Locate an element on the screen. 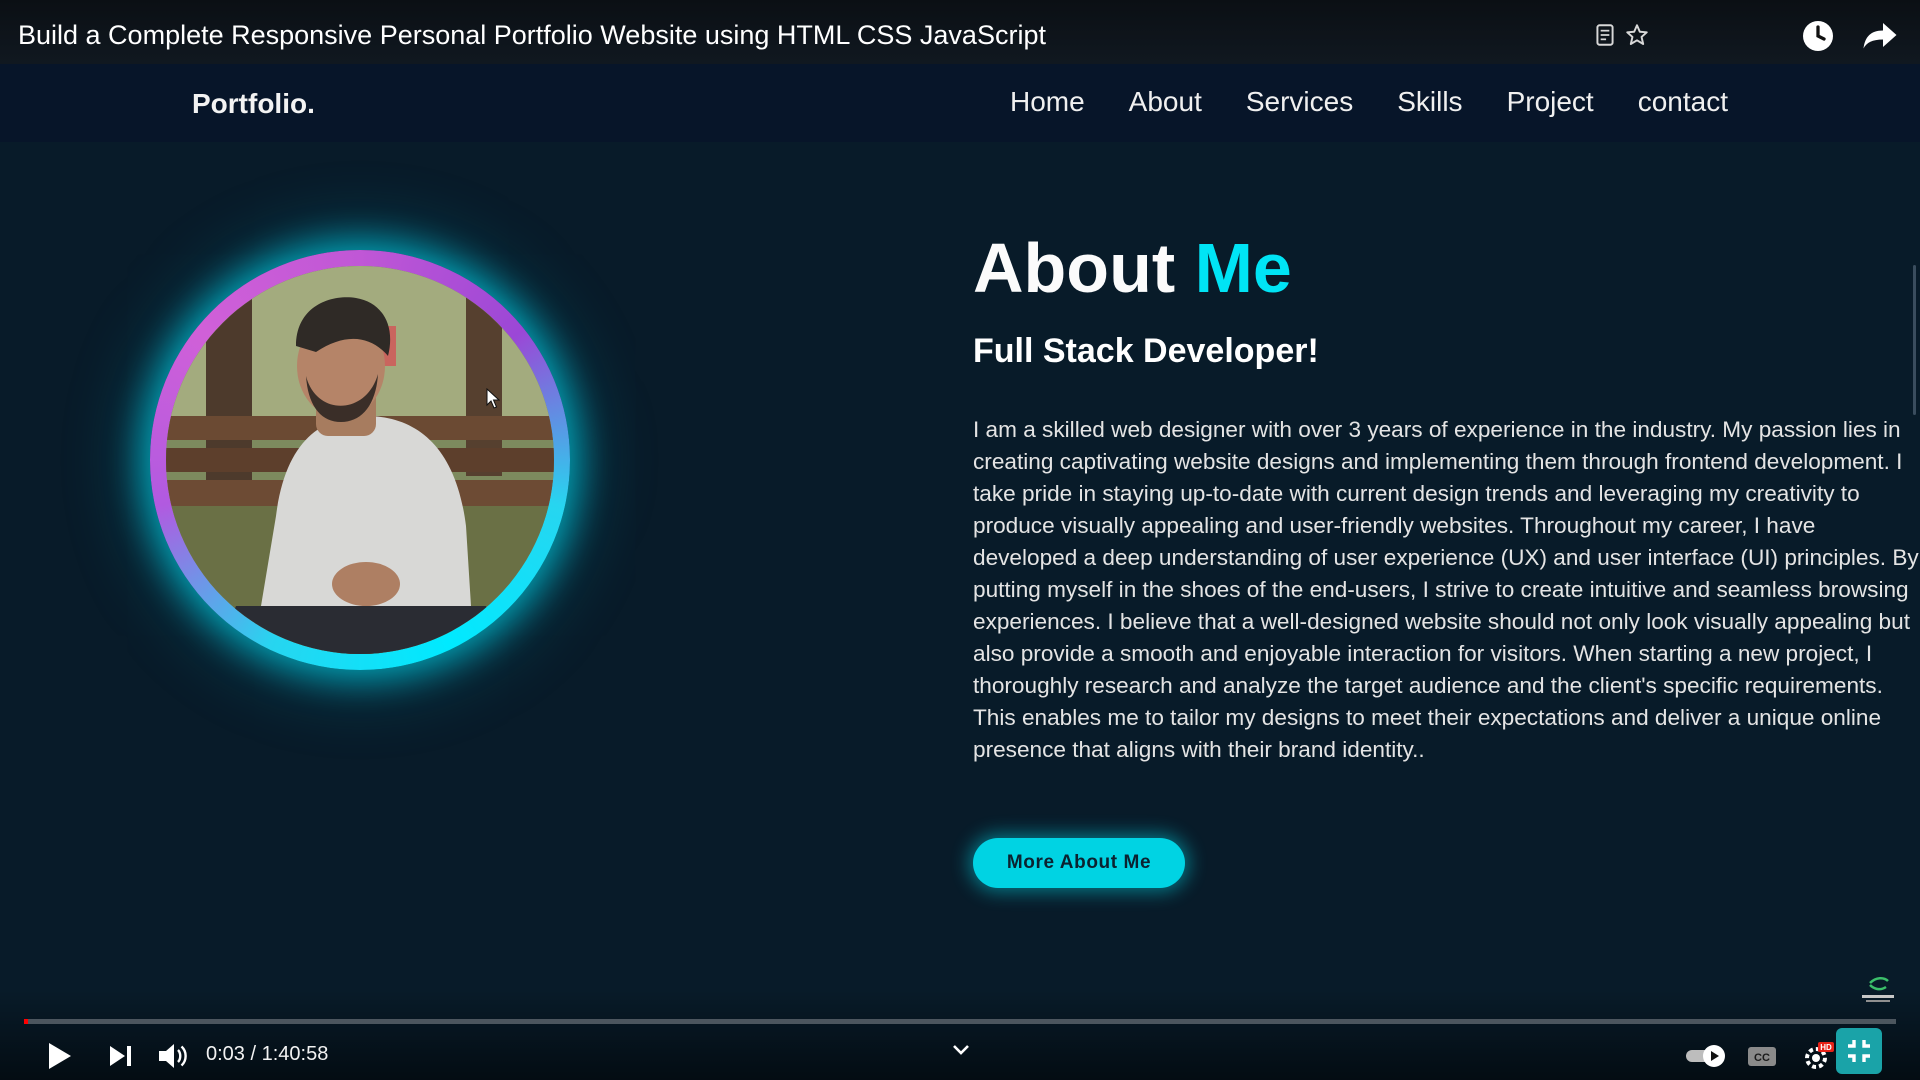 The width and height of the screenshot is (1920, 1080). exit-fullscreen-icon is located at coordinates (1859, 1051).